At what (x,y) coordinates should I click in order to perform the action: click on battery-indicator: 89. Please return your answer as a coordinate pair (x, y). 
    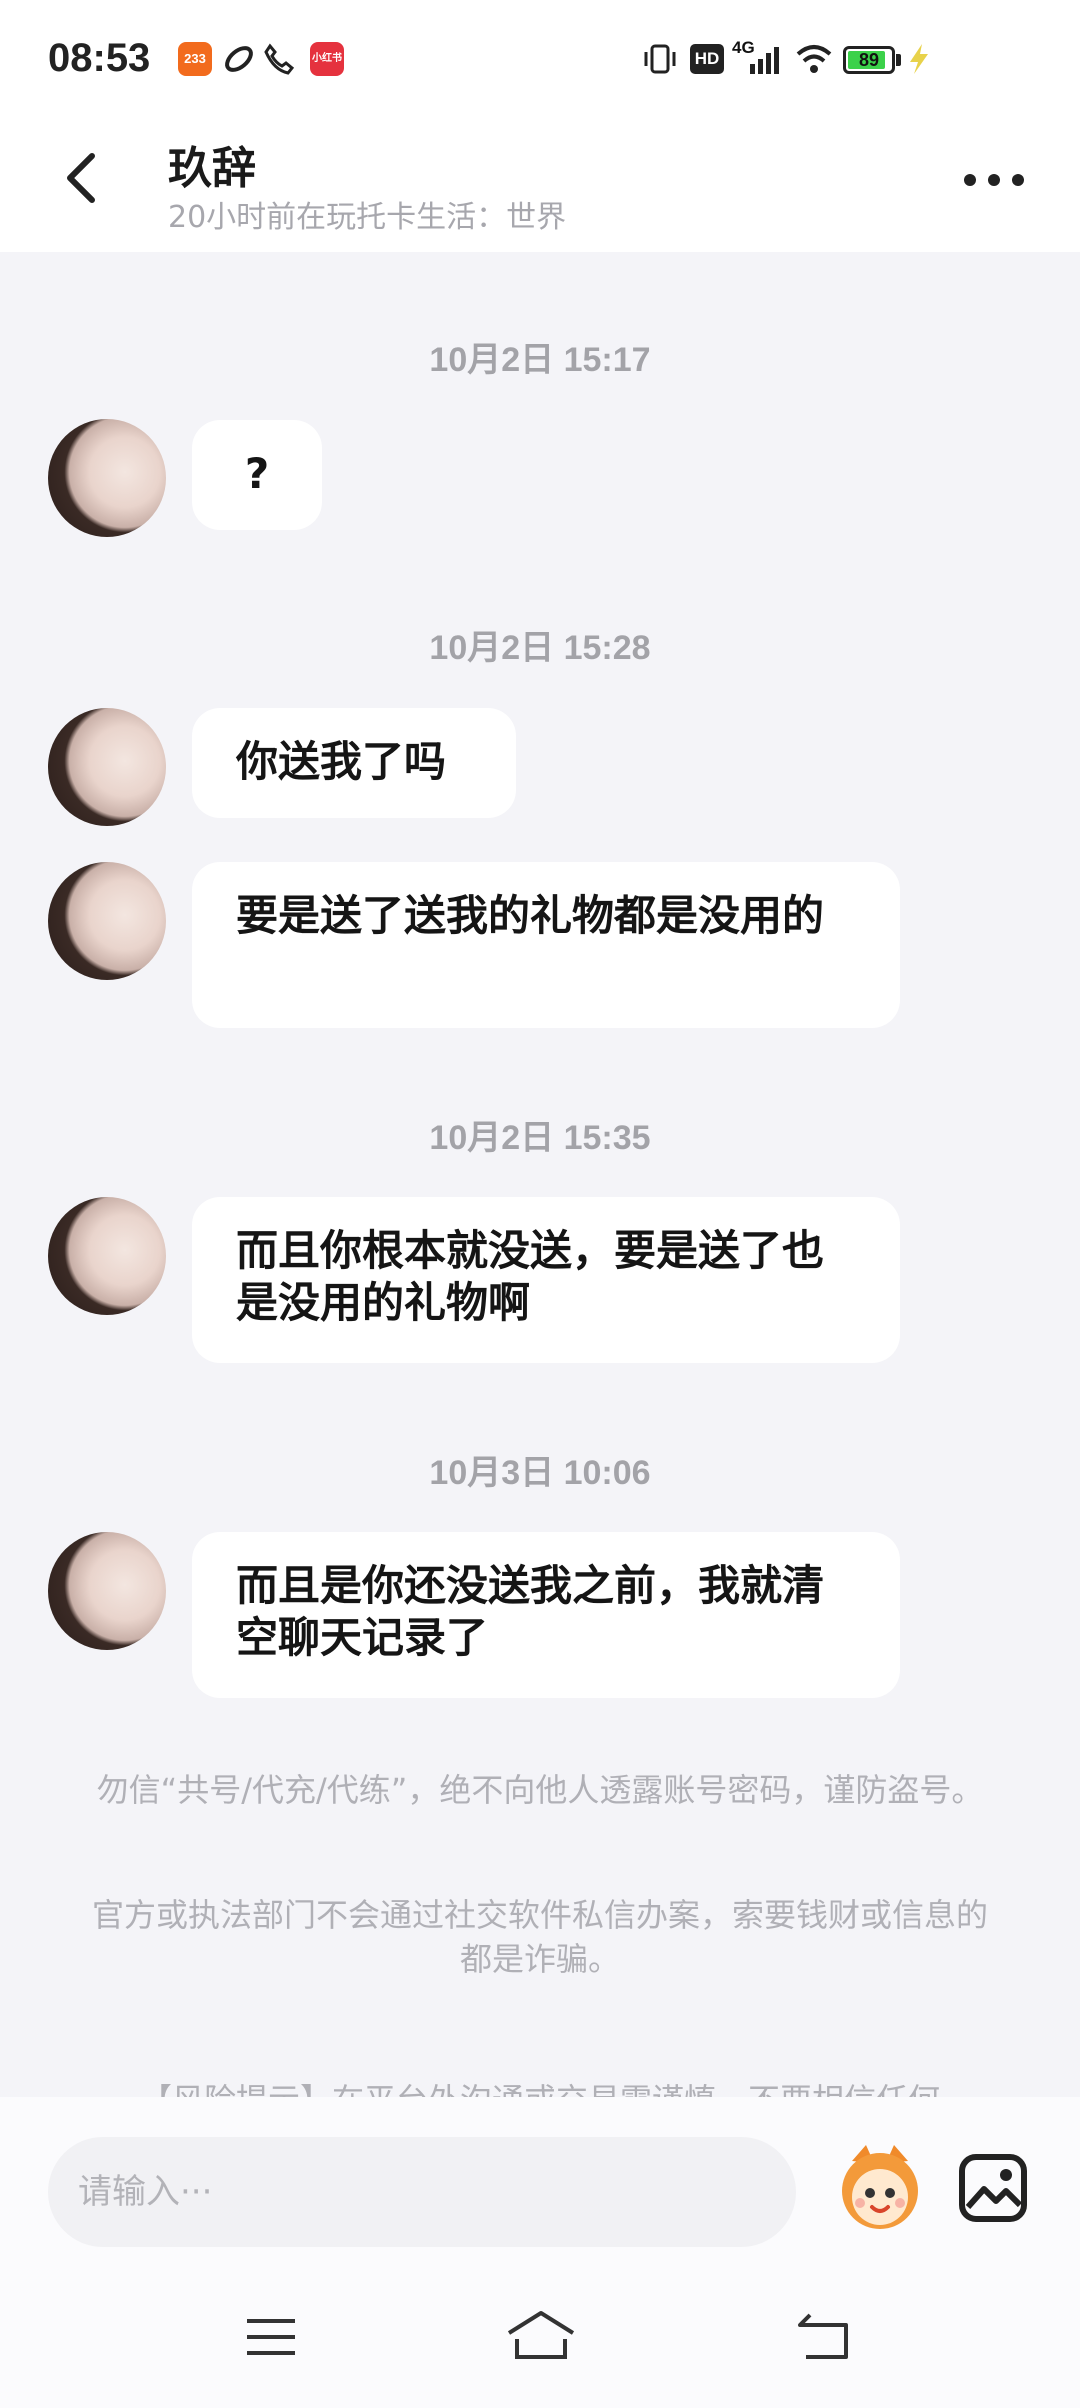
    Looking at the image, I should click on (869, 60).